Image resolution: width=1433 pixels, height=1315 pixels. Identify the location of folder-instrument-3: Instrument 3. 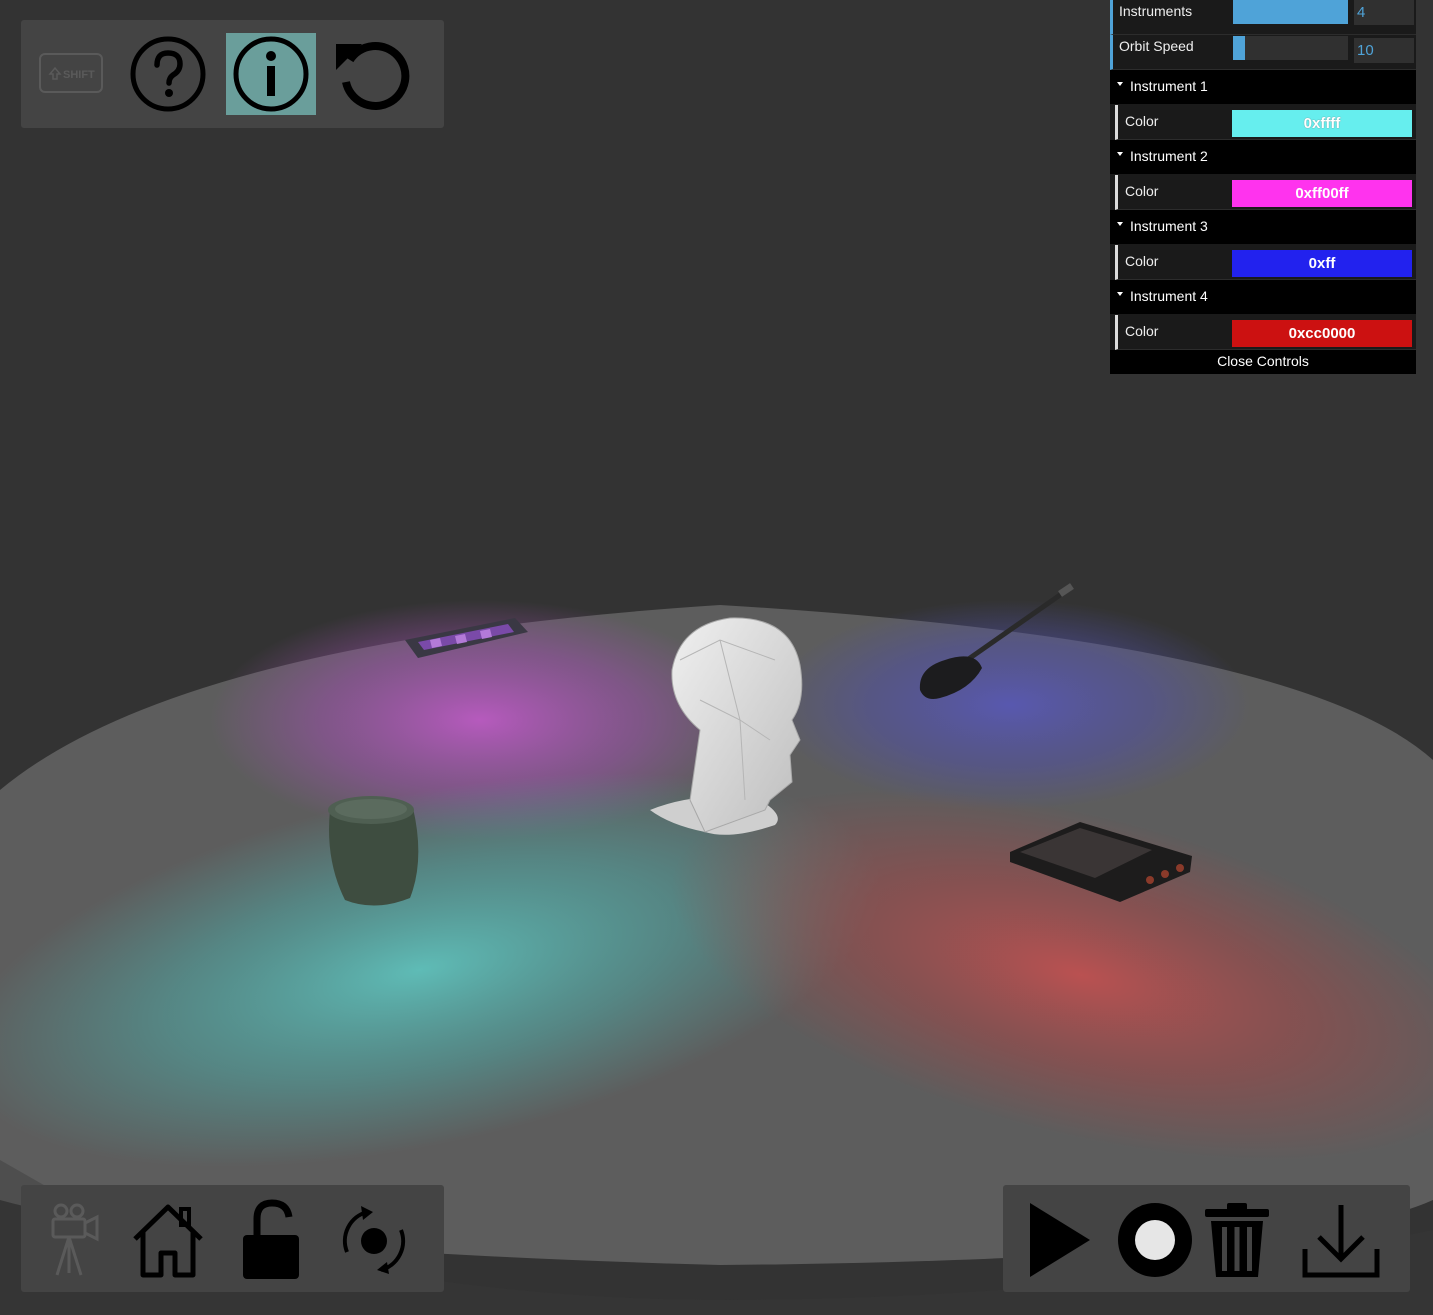
(1263, 227).